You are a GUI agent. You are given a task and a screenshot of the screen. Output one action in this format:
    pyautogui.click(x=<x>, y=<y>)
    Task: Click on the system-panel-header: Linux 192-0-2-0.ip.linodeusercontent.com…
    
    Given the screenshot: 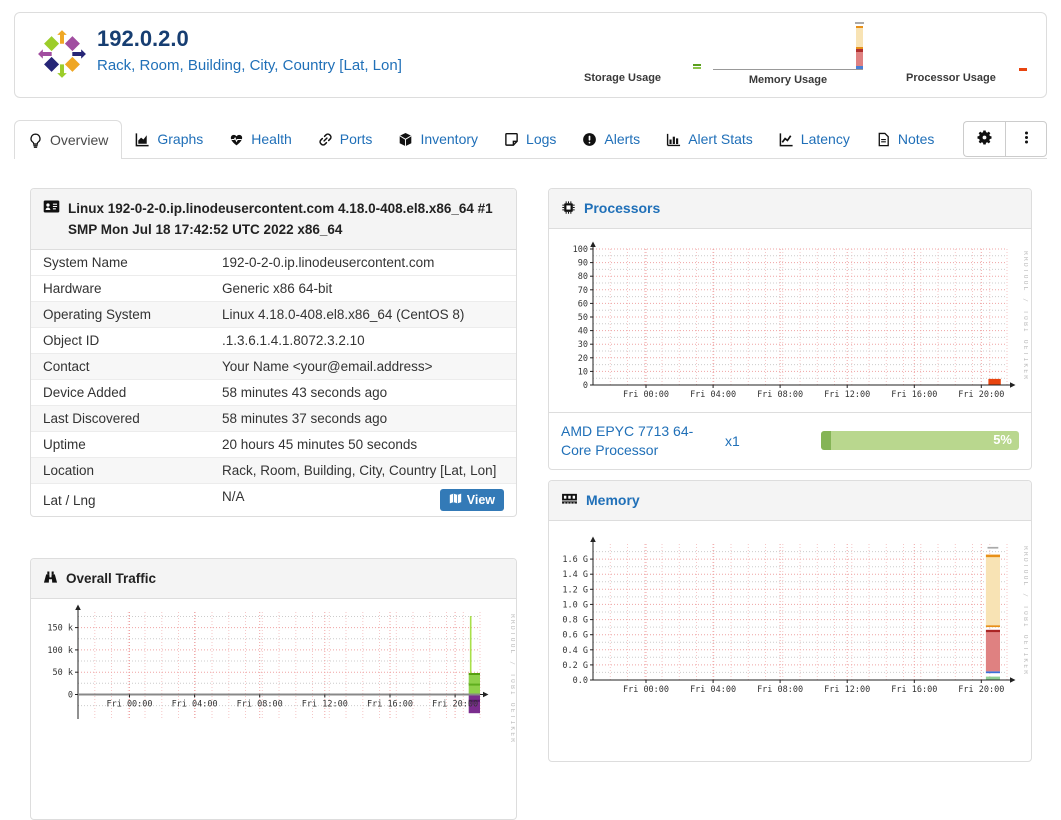 What is the action you would take?
    pyautogui.click(x=273, y=219)
    